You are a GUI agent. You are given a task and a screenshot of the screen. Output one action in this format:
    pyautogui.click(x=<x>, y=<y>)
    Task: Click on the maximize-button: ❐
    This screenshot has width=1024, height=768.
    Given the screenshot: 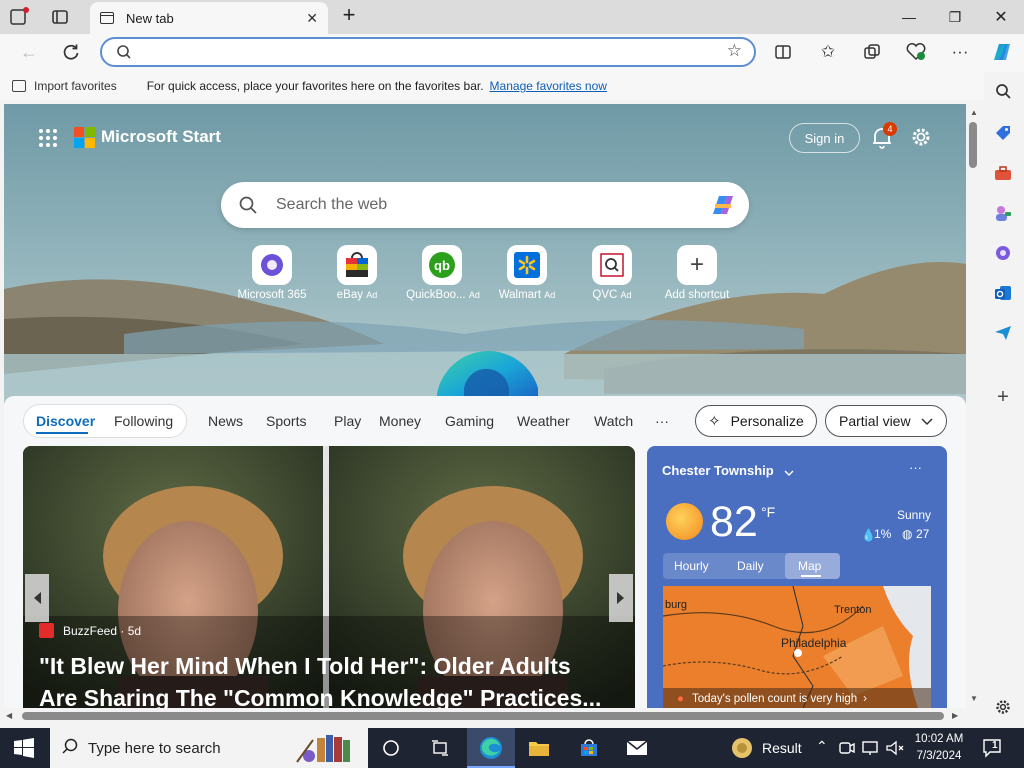 What is the action you would take?
    pyautogui.click(x=955, y=17)
    